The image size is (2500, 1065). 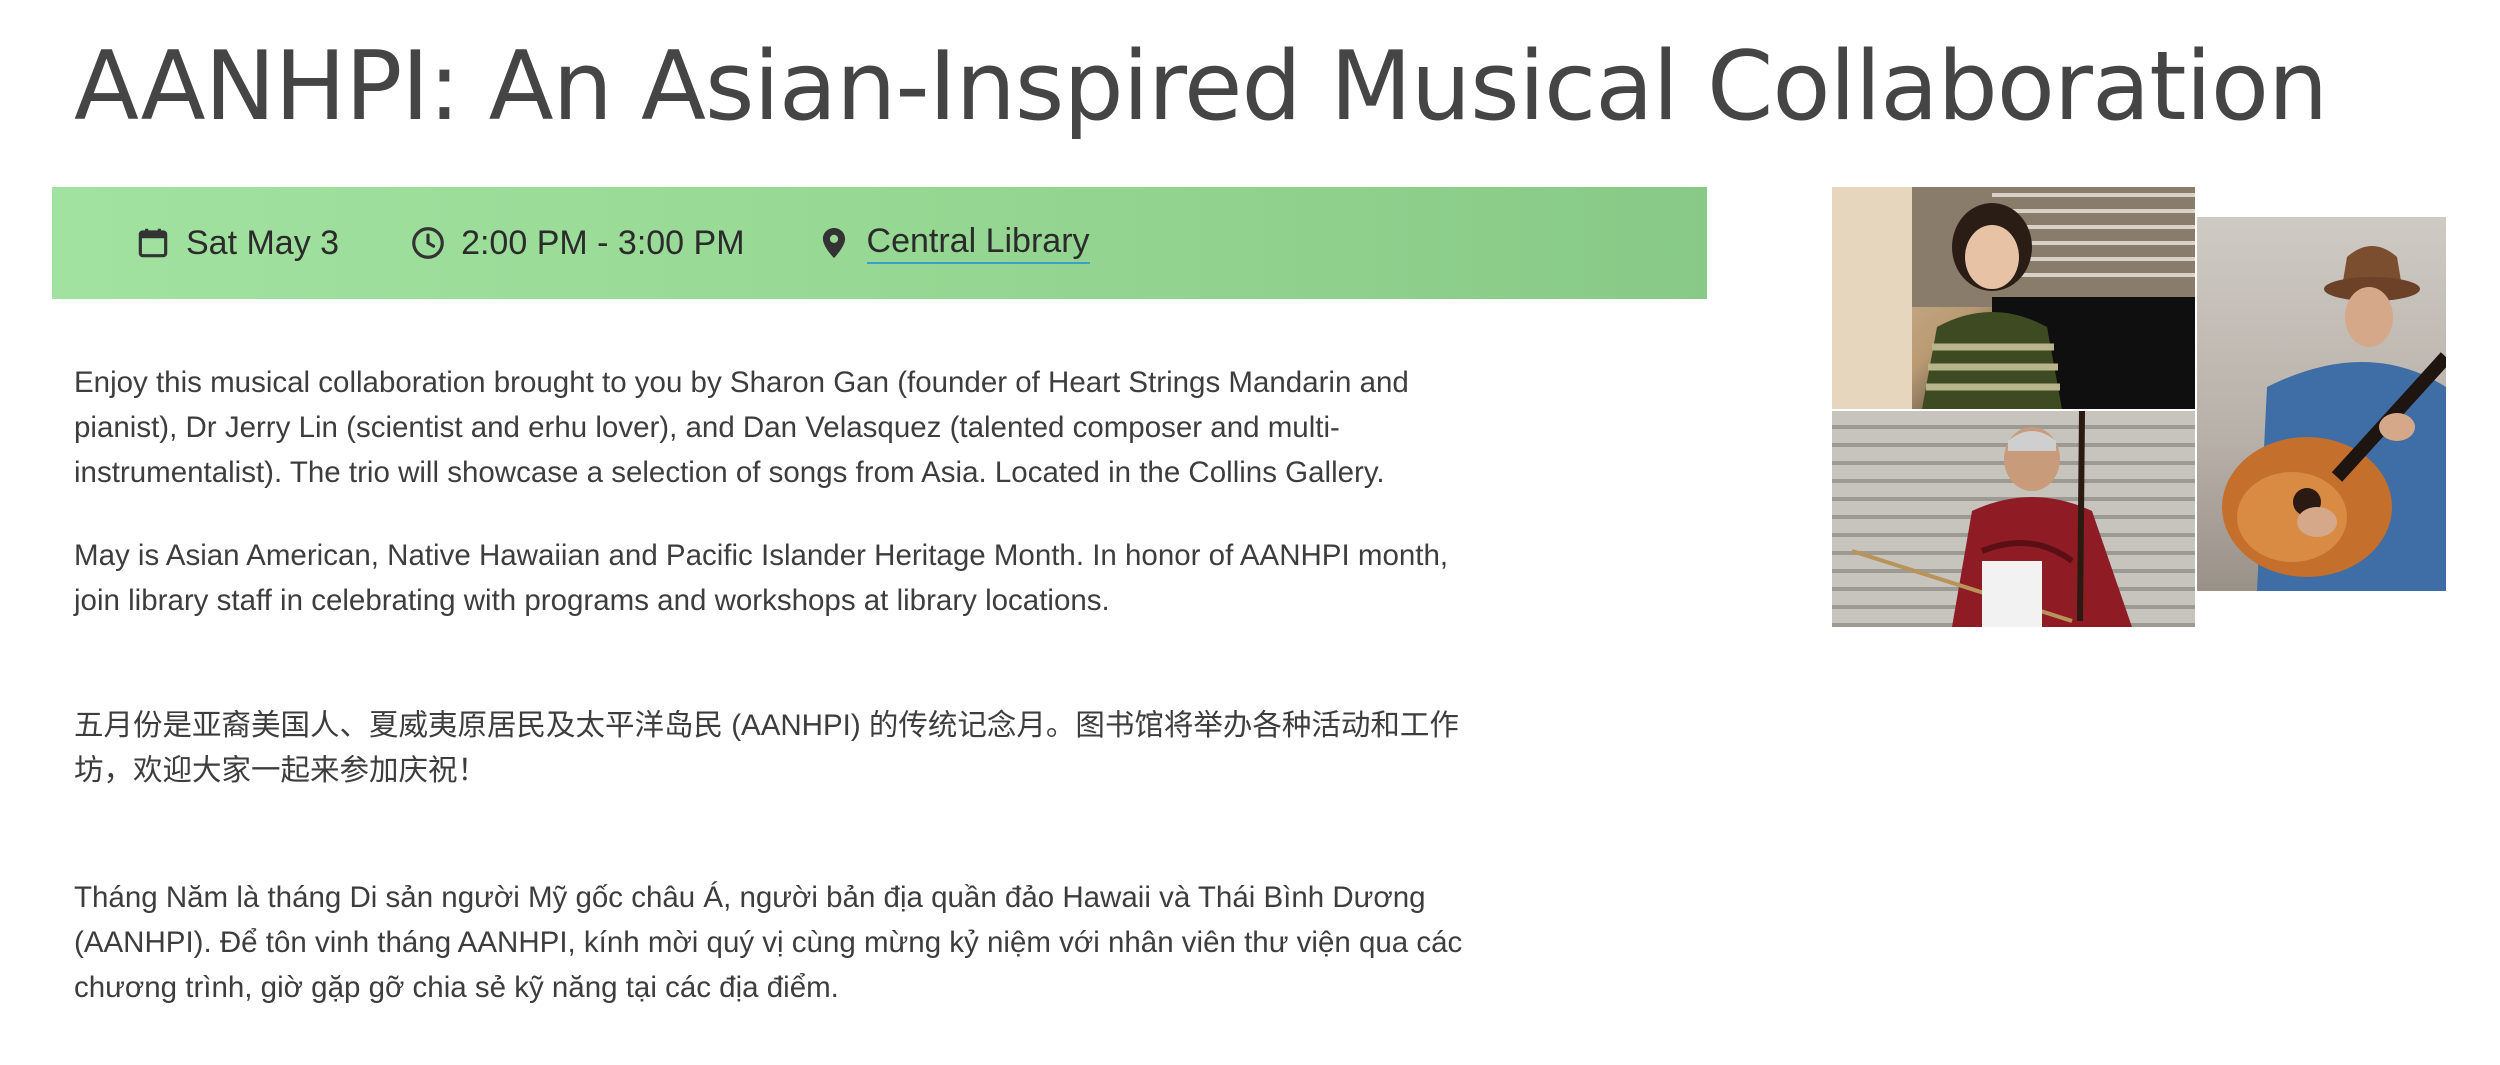 What do you see at coordinates (263, 242) in the screenshot?
I see `event-date-label: Sat May 3` at bounding box center [263, 242].